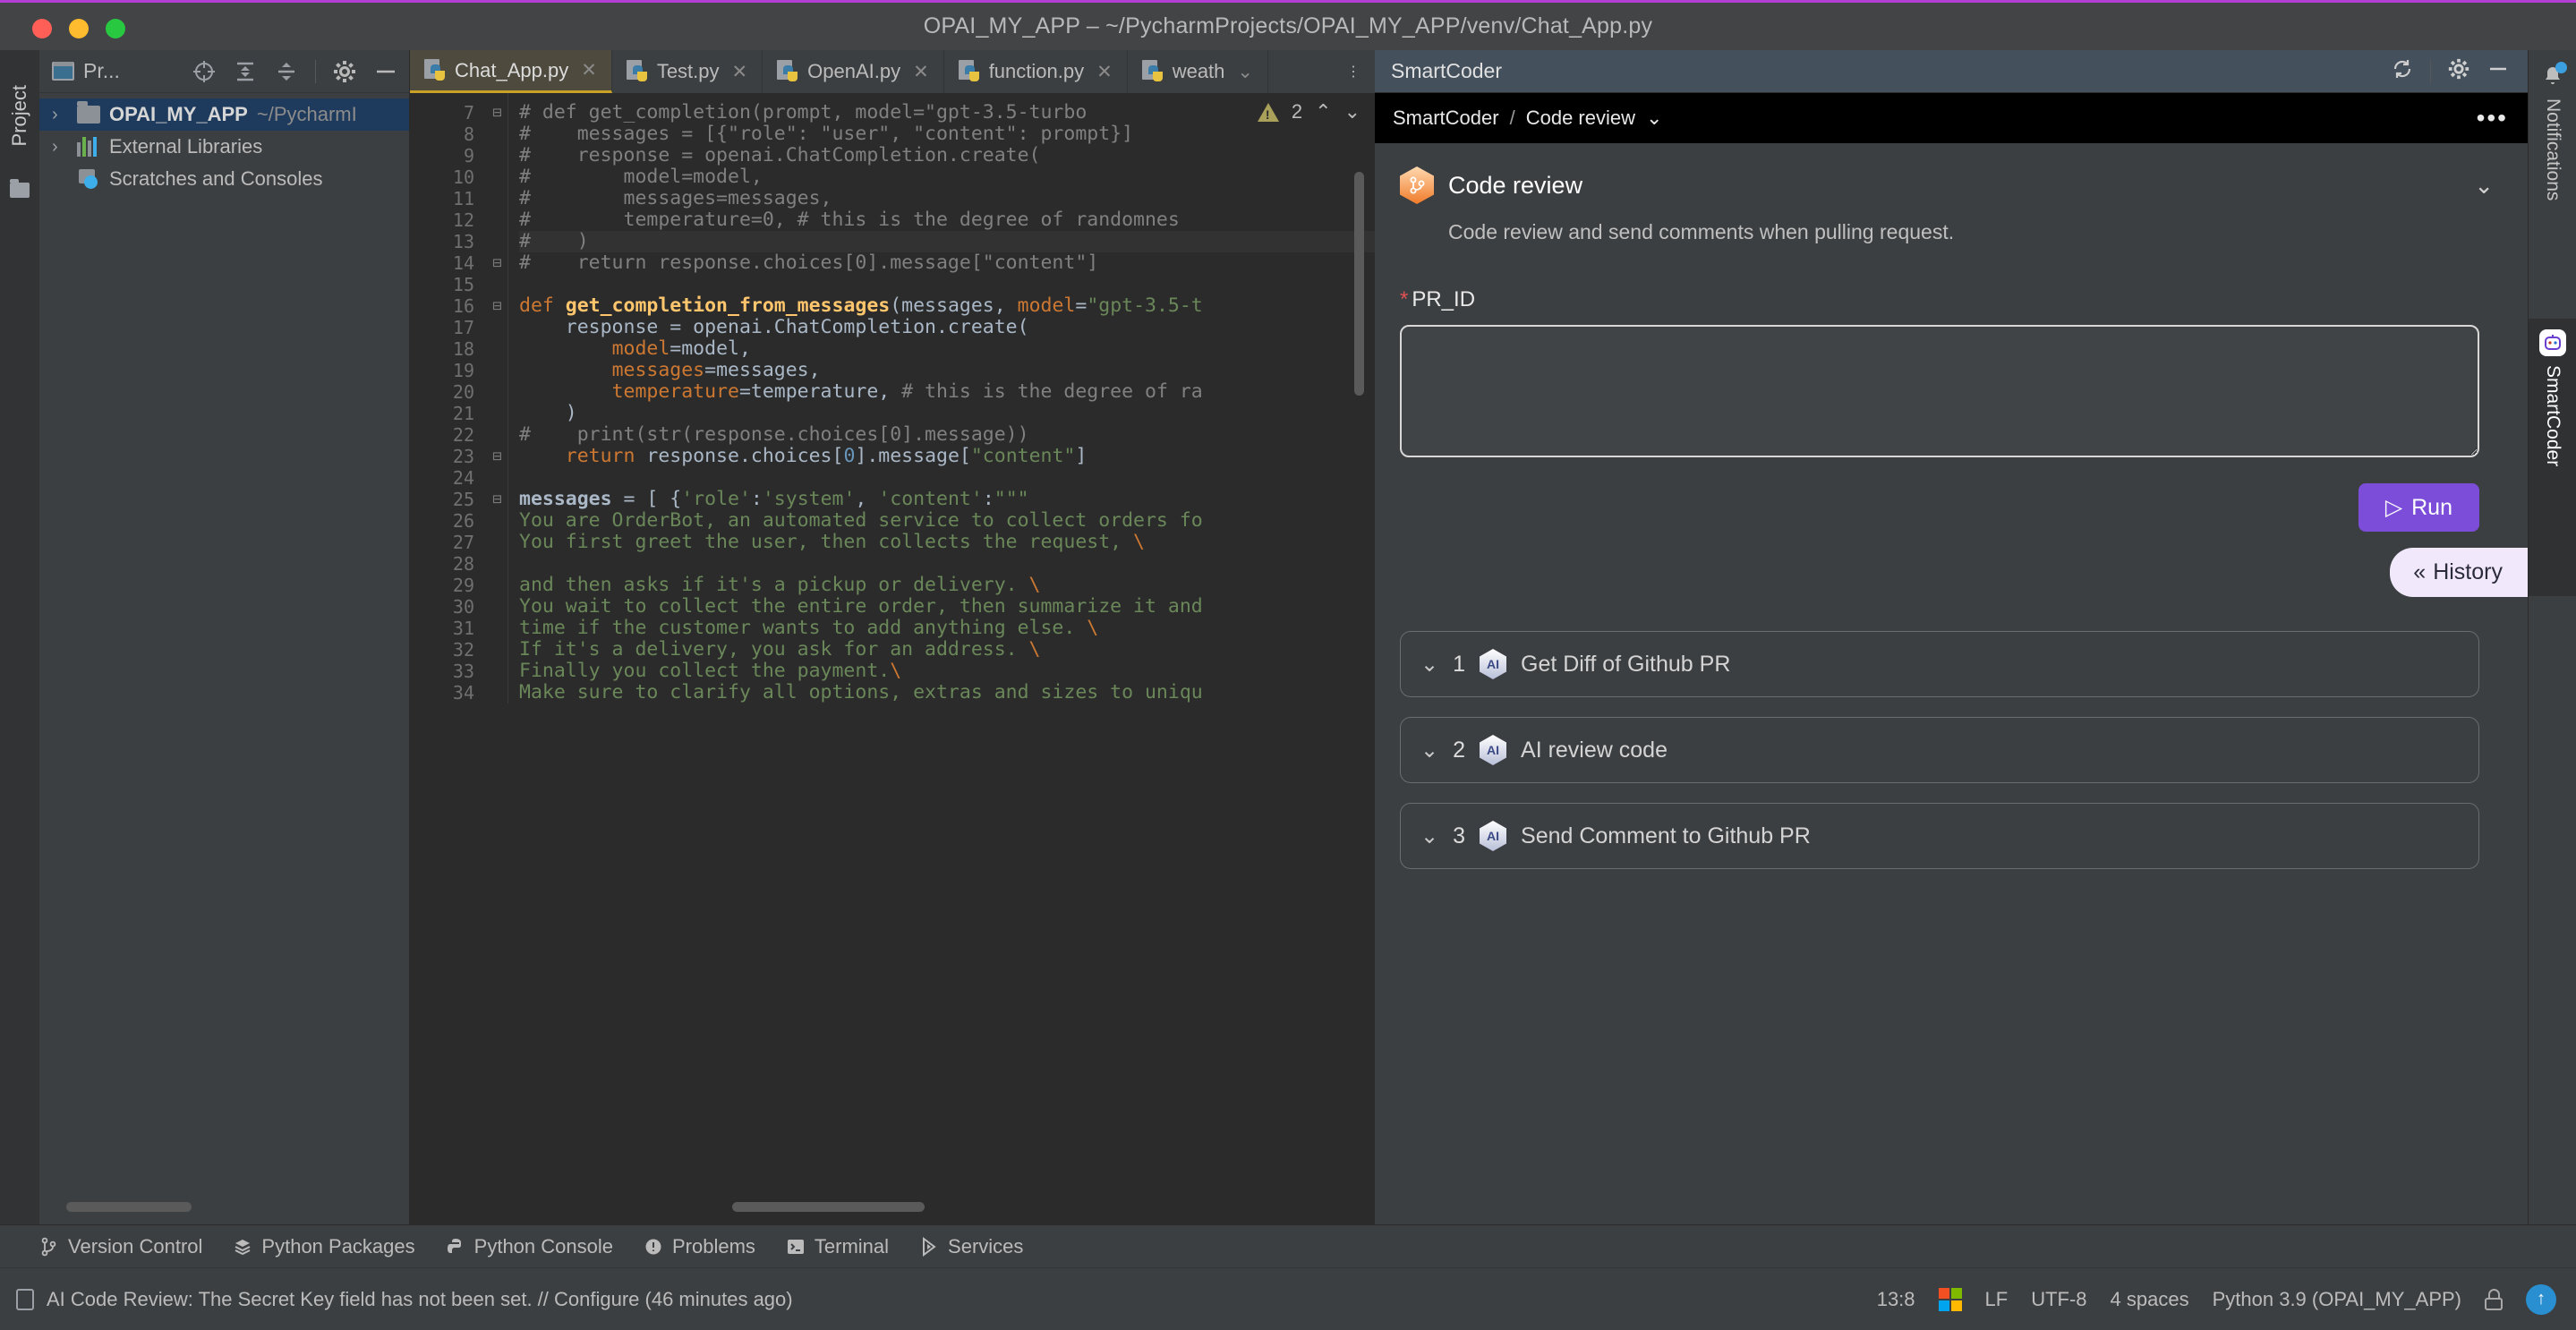  What do you see at coordinates (129, 1207) in the screenshot?
I see `project-horizontal-scrollbar` at bounding box center [129, 1207].